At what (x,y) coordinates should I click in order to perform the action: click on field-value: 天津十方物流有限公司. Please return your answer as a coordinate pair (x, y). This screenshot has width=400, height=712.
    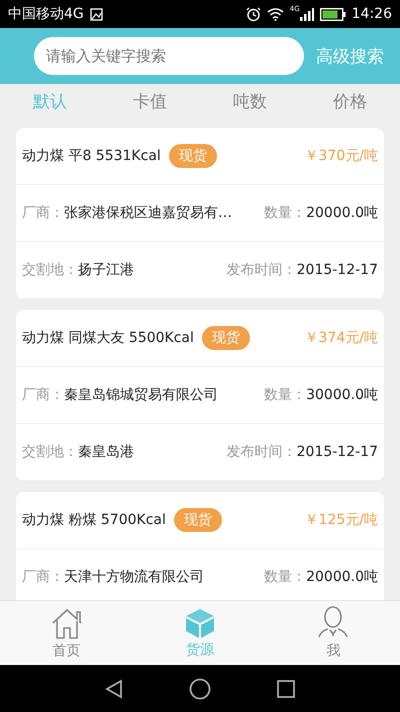
    Looking at the image, I should click on (134, 577).